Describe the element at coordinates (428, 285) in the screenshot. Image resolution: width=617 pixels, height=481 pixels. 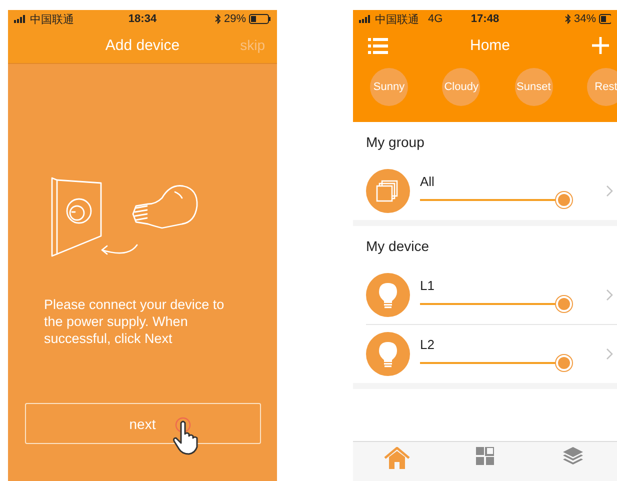
I see `light-name: L1` at that location.